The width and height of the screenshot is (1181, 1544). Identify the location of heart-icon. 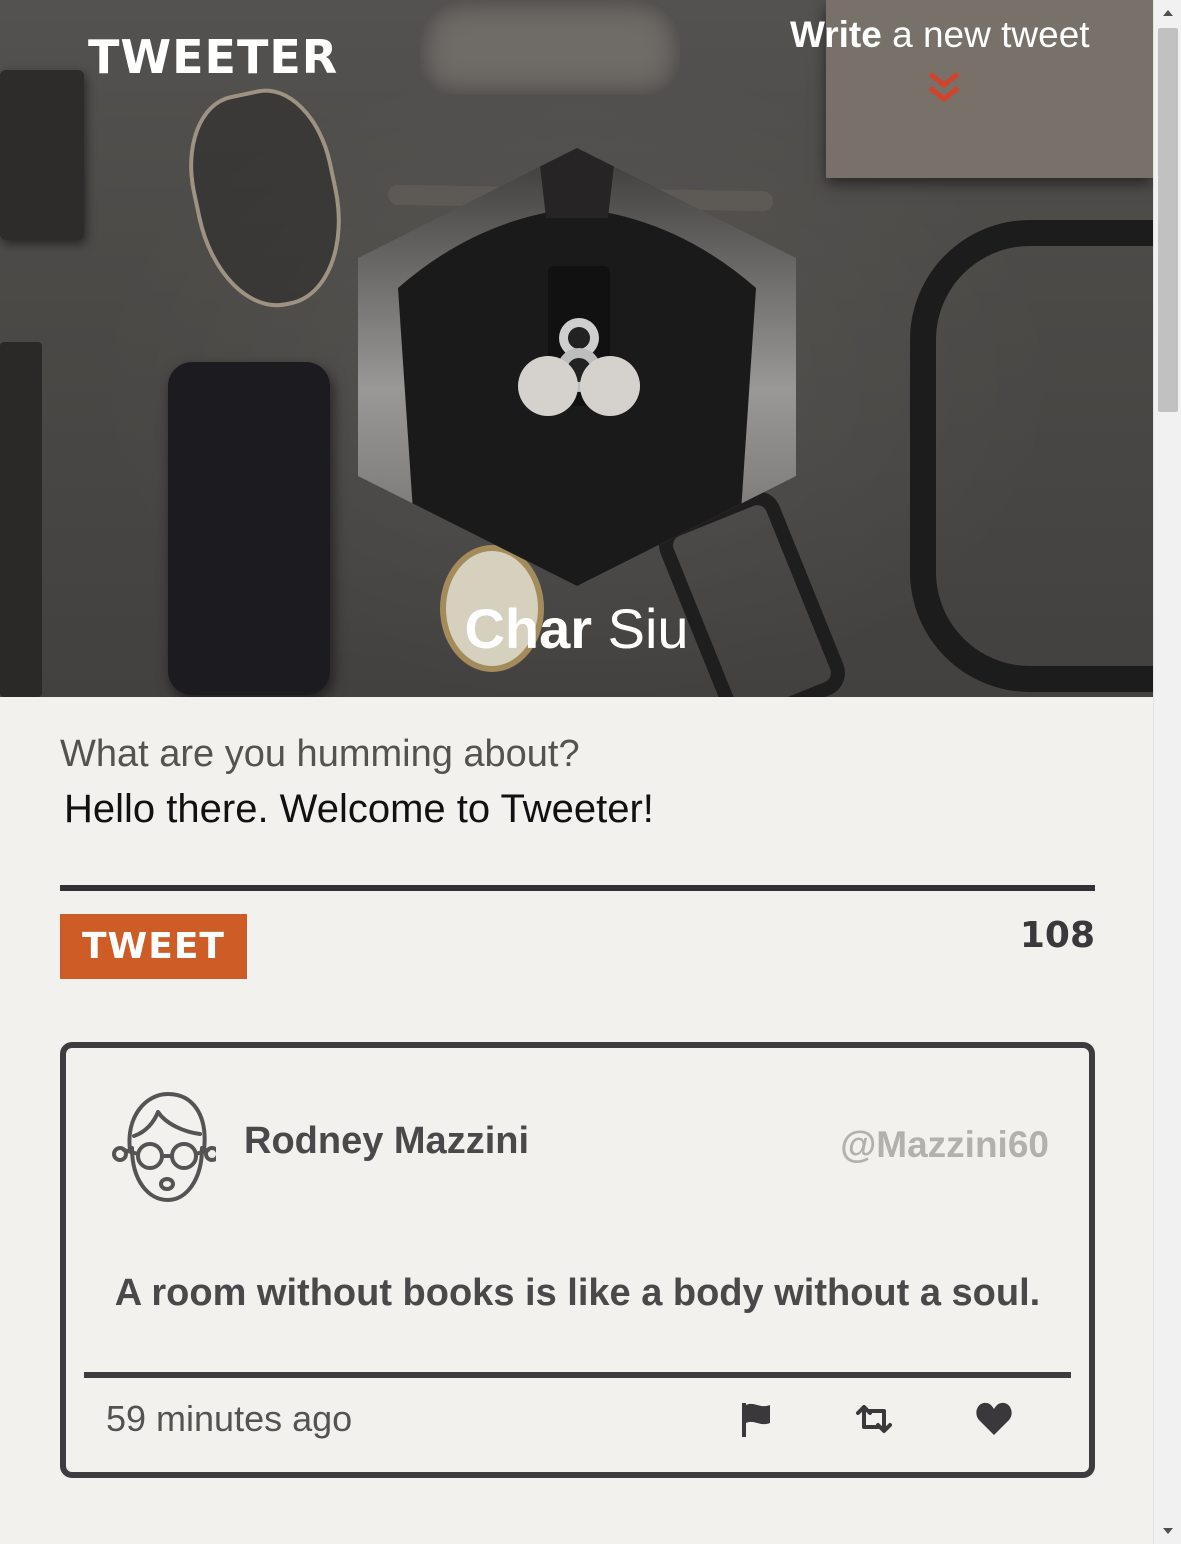
(994, 1419).